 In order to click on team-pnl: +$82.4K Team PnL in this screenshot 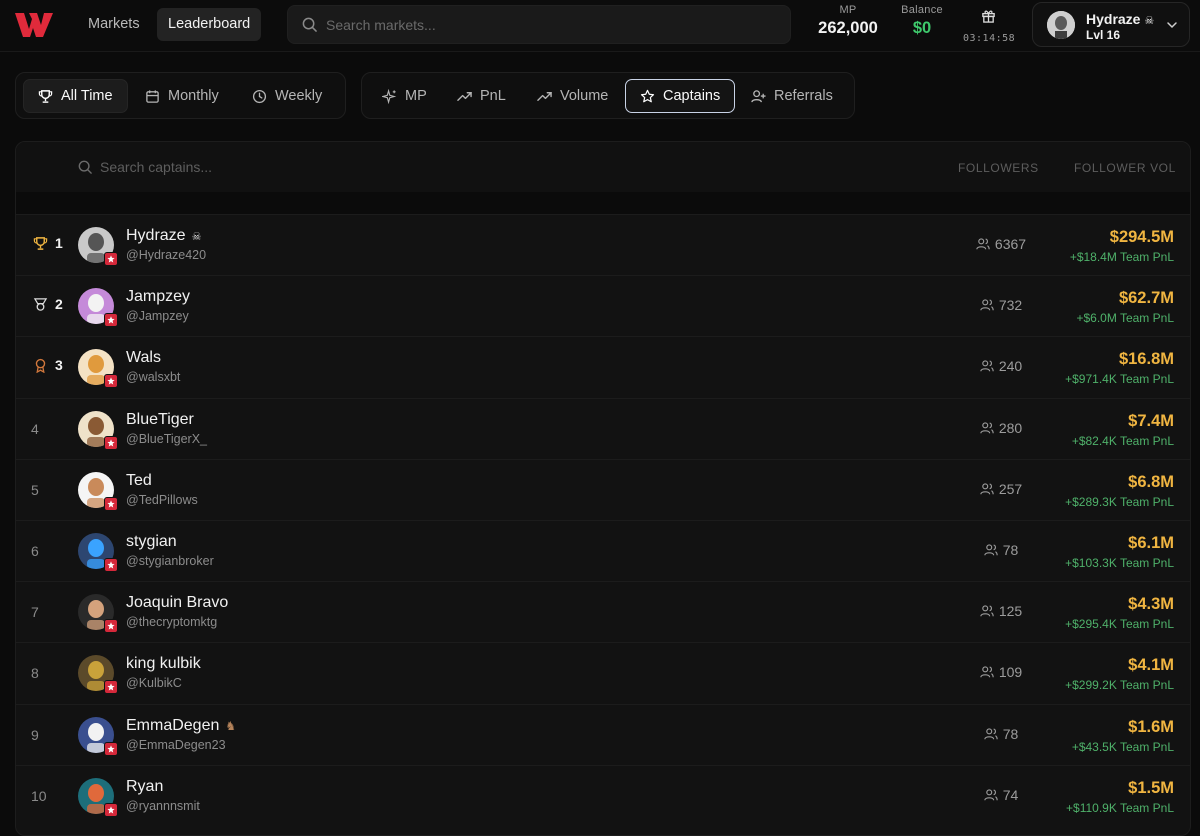, I will do `click(1122, 440)`.